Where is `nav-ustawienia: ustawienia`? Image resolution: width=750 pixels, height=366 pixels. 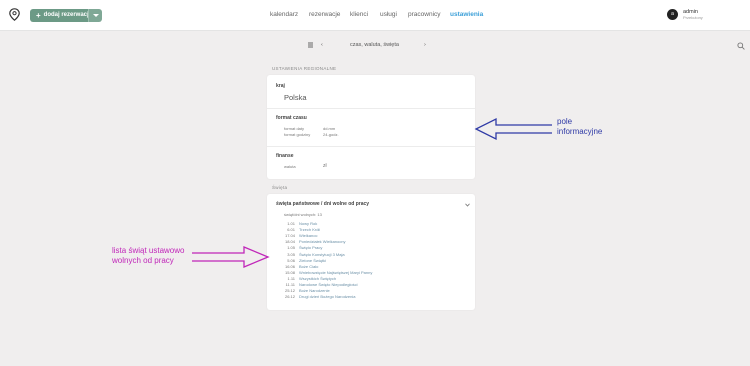
nav-ustawienia: ustawienia is located at coordinates (466, 14).